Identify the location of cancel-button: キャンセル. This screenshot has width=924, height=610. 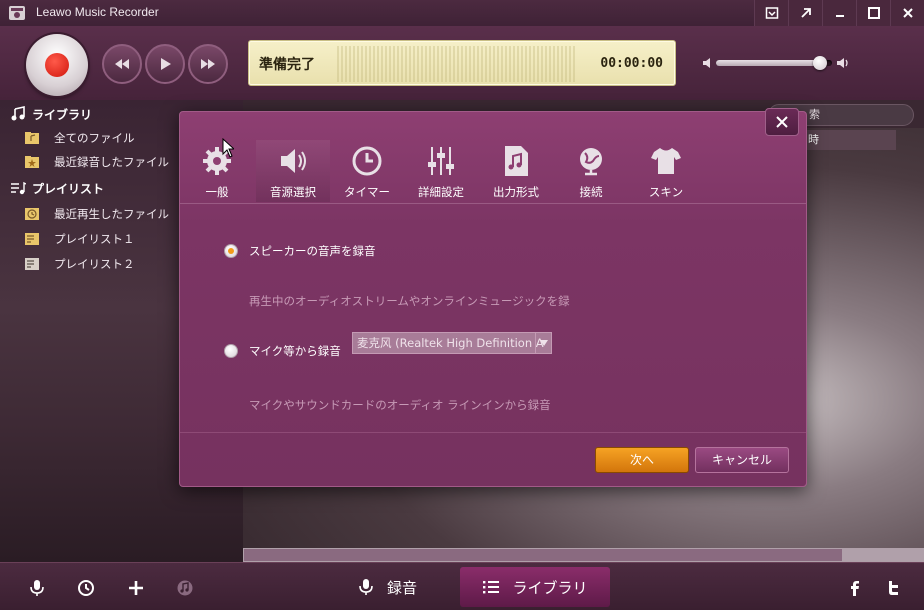
(742, 460).